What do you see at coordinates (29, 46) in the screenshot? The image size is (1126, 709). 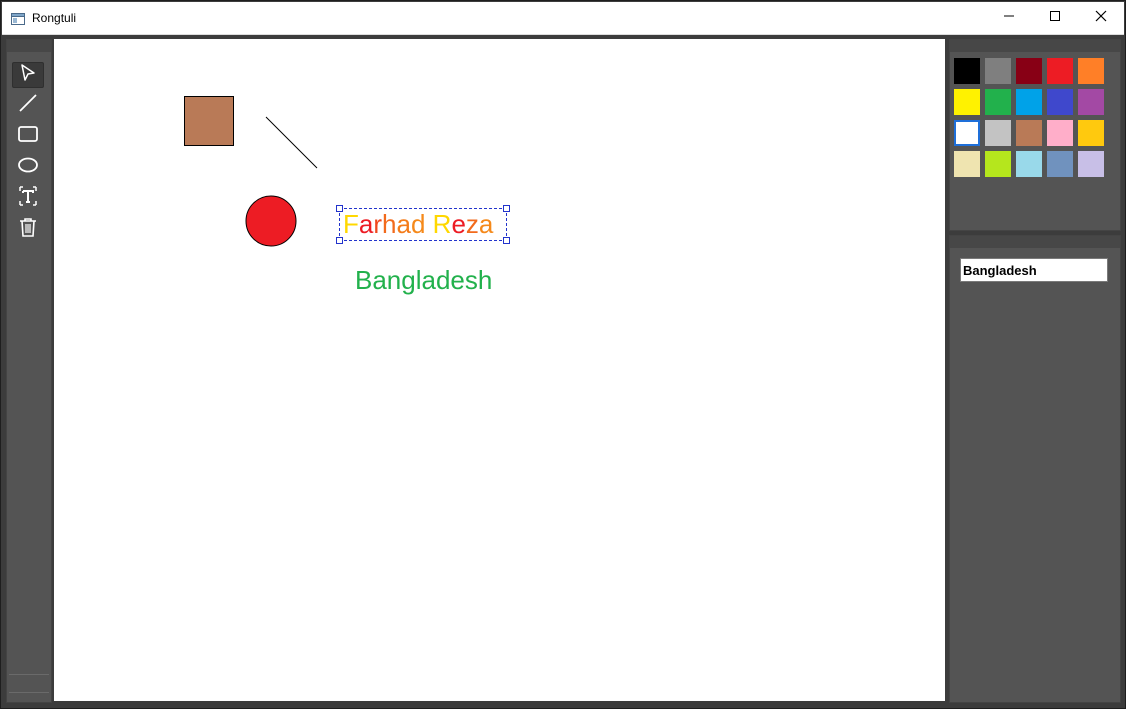 I see `tool-panel-header` at bounding box center [29, 46].